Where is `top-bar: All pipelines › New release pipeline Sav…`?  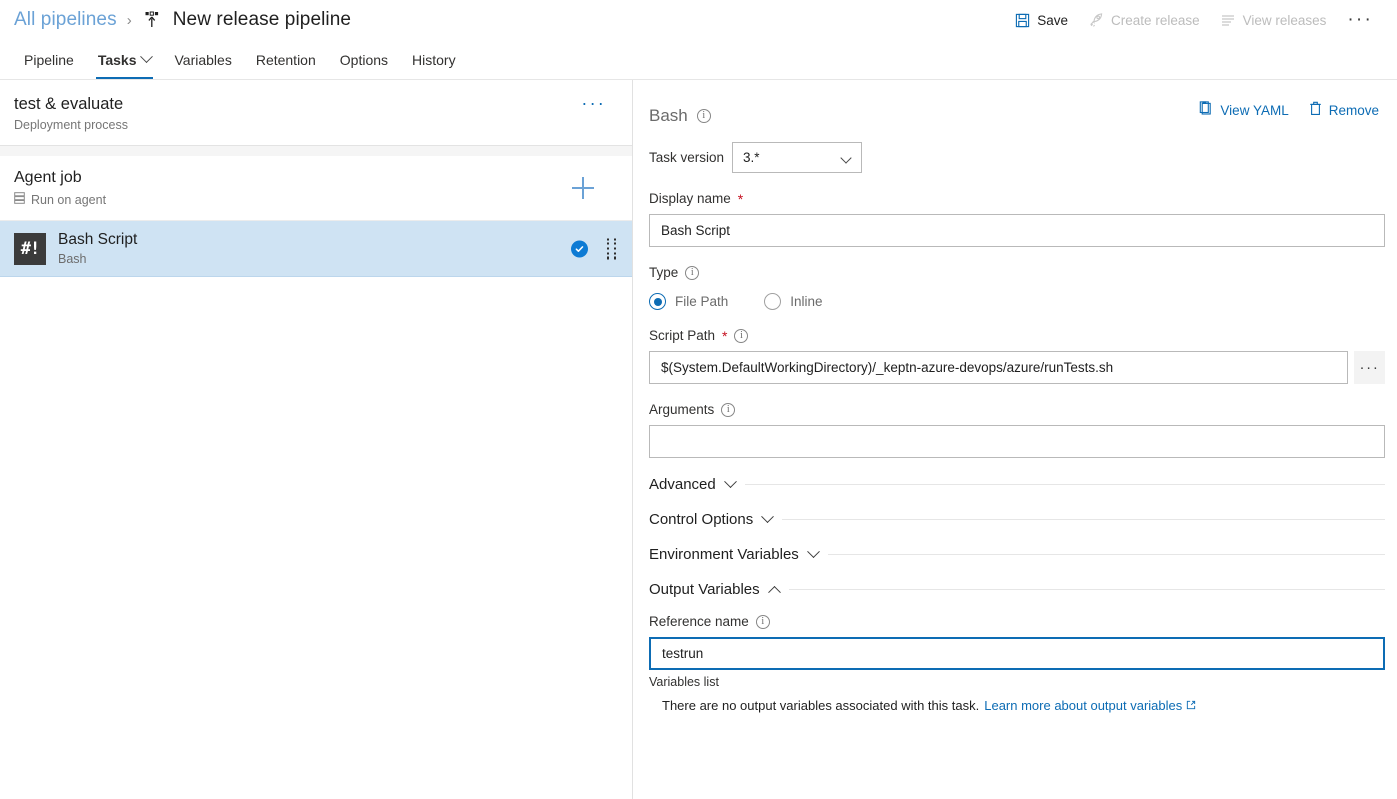 top-bar: All pipelines › New release pipeline Sav… is located at coordinates (698, 20).